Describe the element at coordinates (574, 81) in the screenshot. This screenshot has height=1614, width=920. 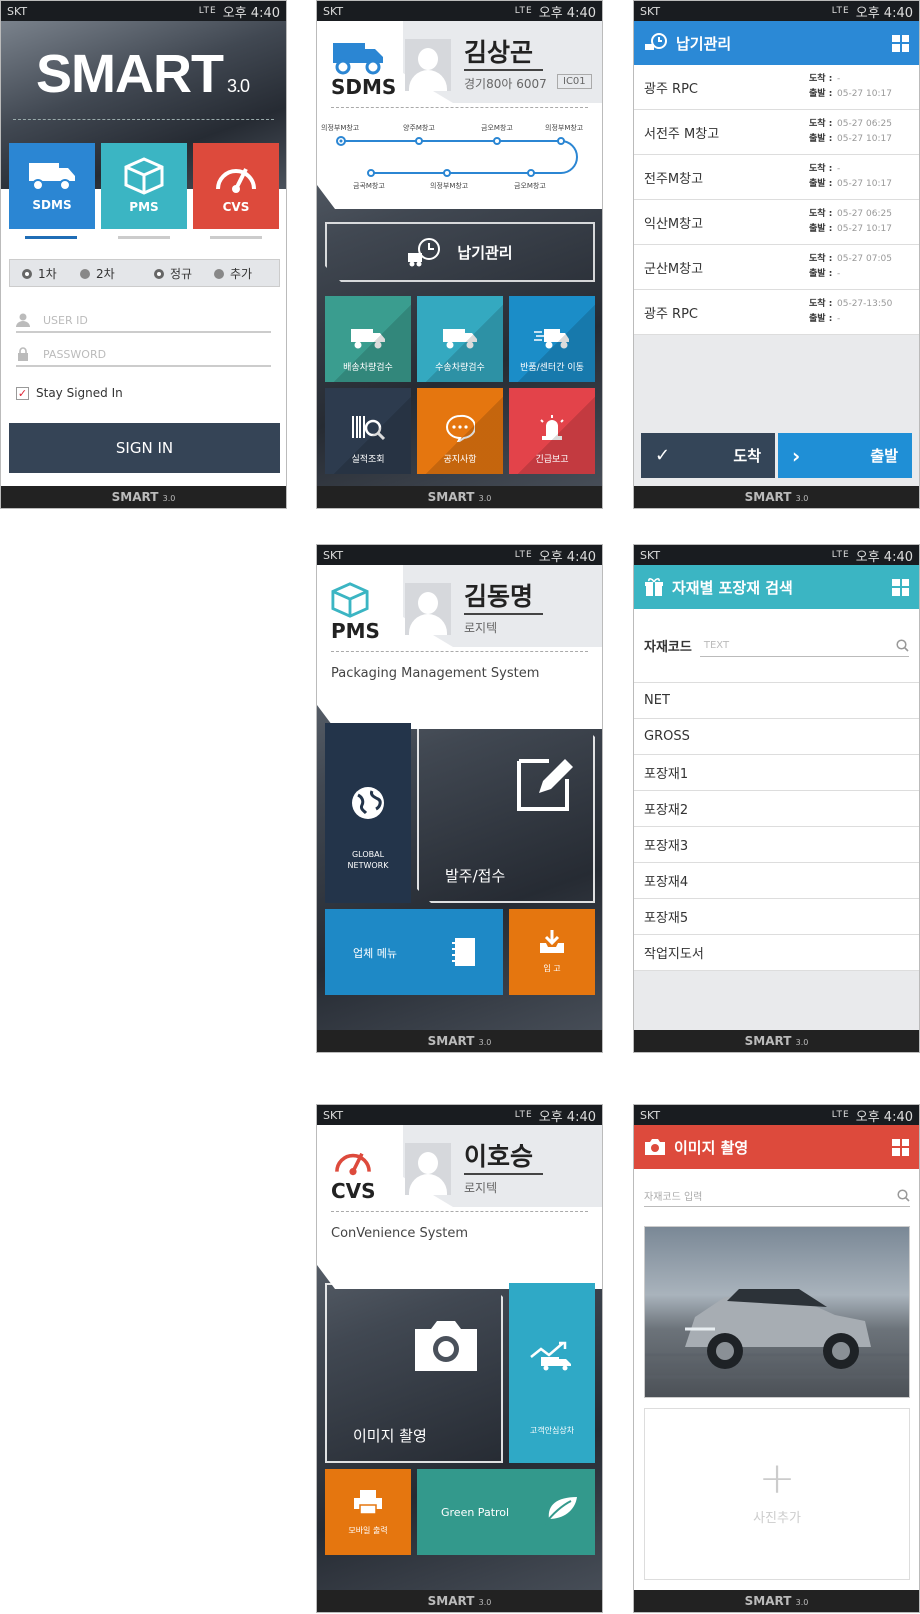
I see `vehicle-code-badge: IC01` at that location.